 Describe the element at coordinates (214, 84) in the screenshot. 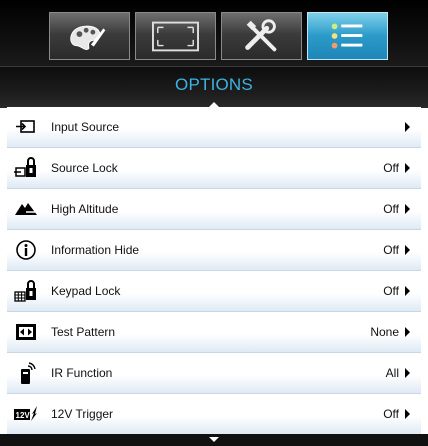

I see `page-title: OPTIONS` at that location.